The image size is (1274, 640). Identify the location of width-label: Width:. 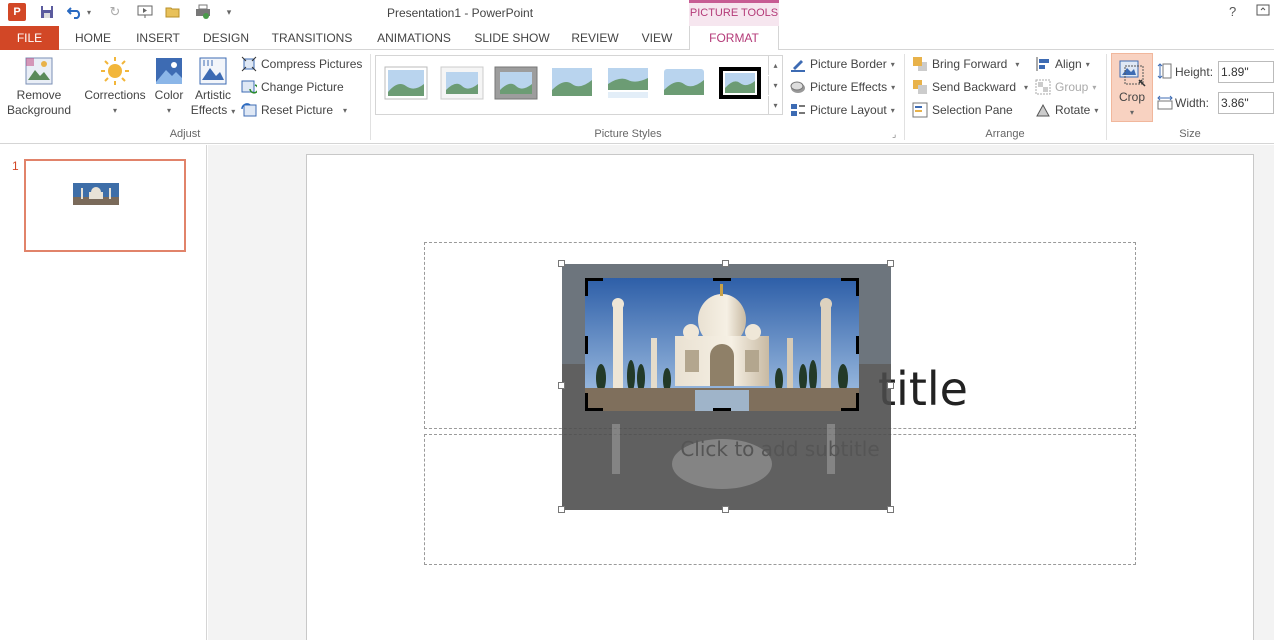
(1192, 103).